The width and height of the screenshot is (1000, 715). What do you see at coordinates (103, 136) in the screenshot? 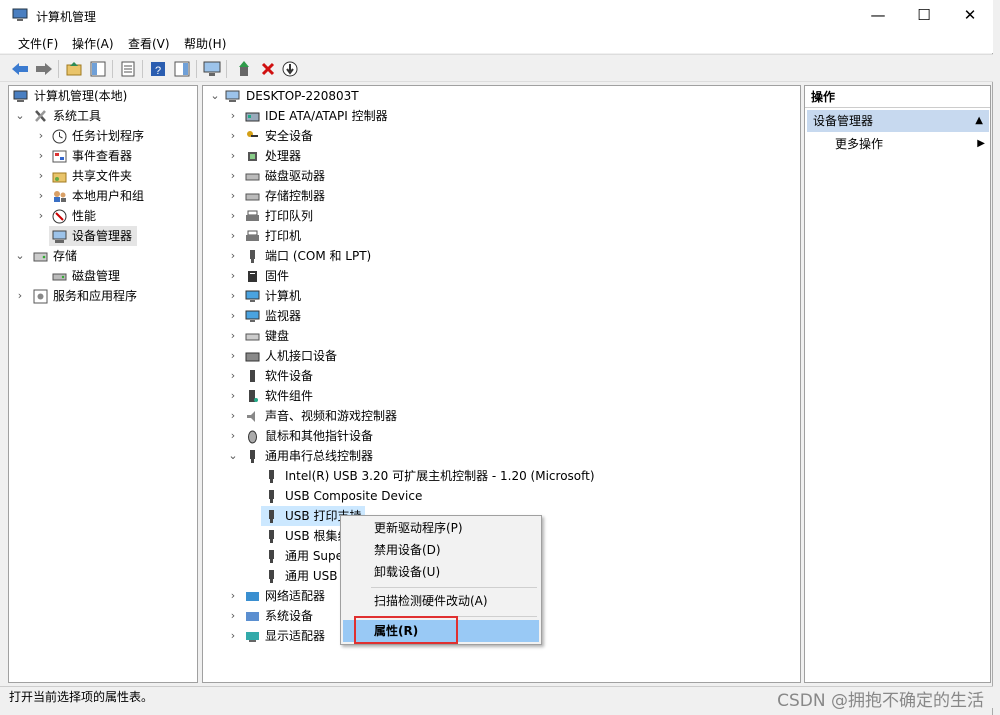
I see `tree-item-task-scheduler: › 任务计划程序` at bounding box center [103, 136].